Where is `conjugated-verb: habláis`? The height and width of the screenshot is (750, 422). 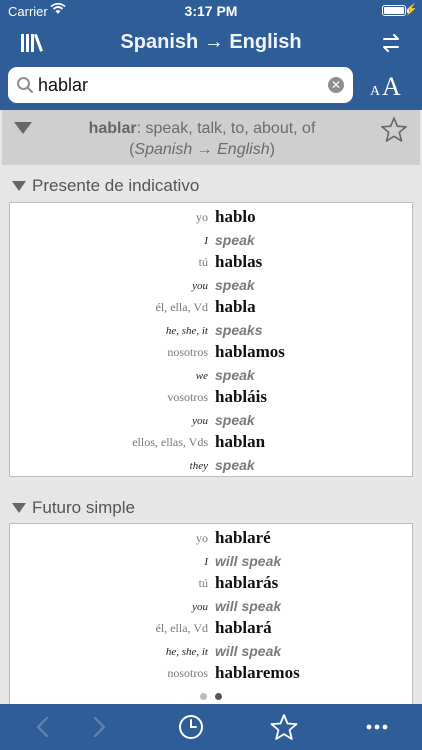 conjugated-verb: habláis is located at coordinates (241, 396).